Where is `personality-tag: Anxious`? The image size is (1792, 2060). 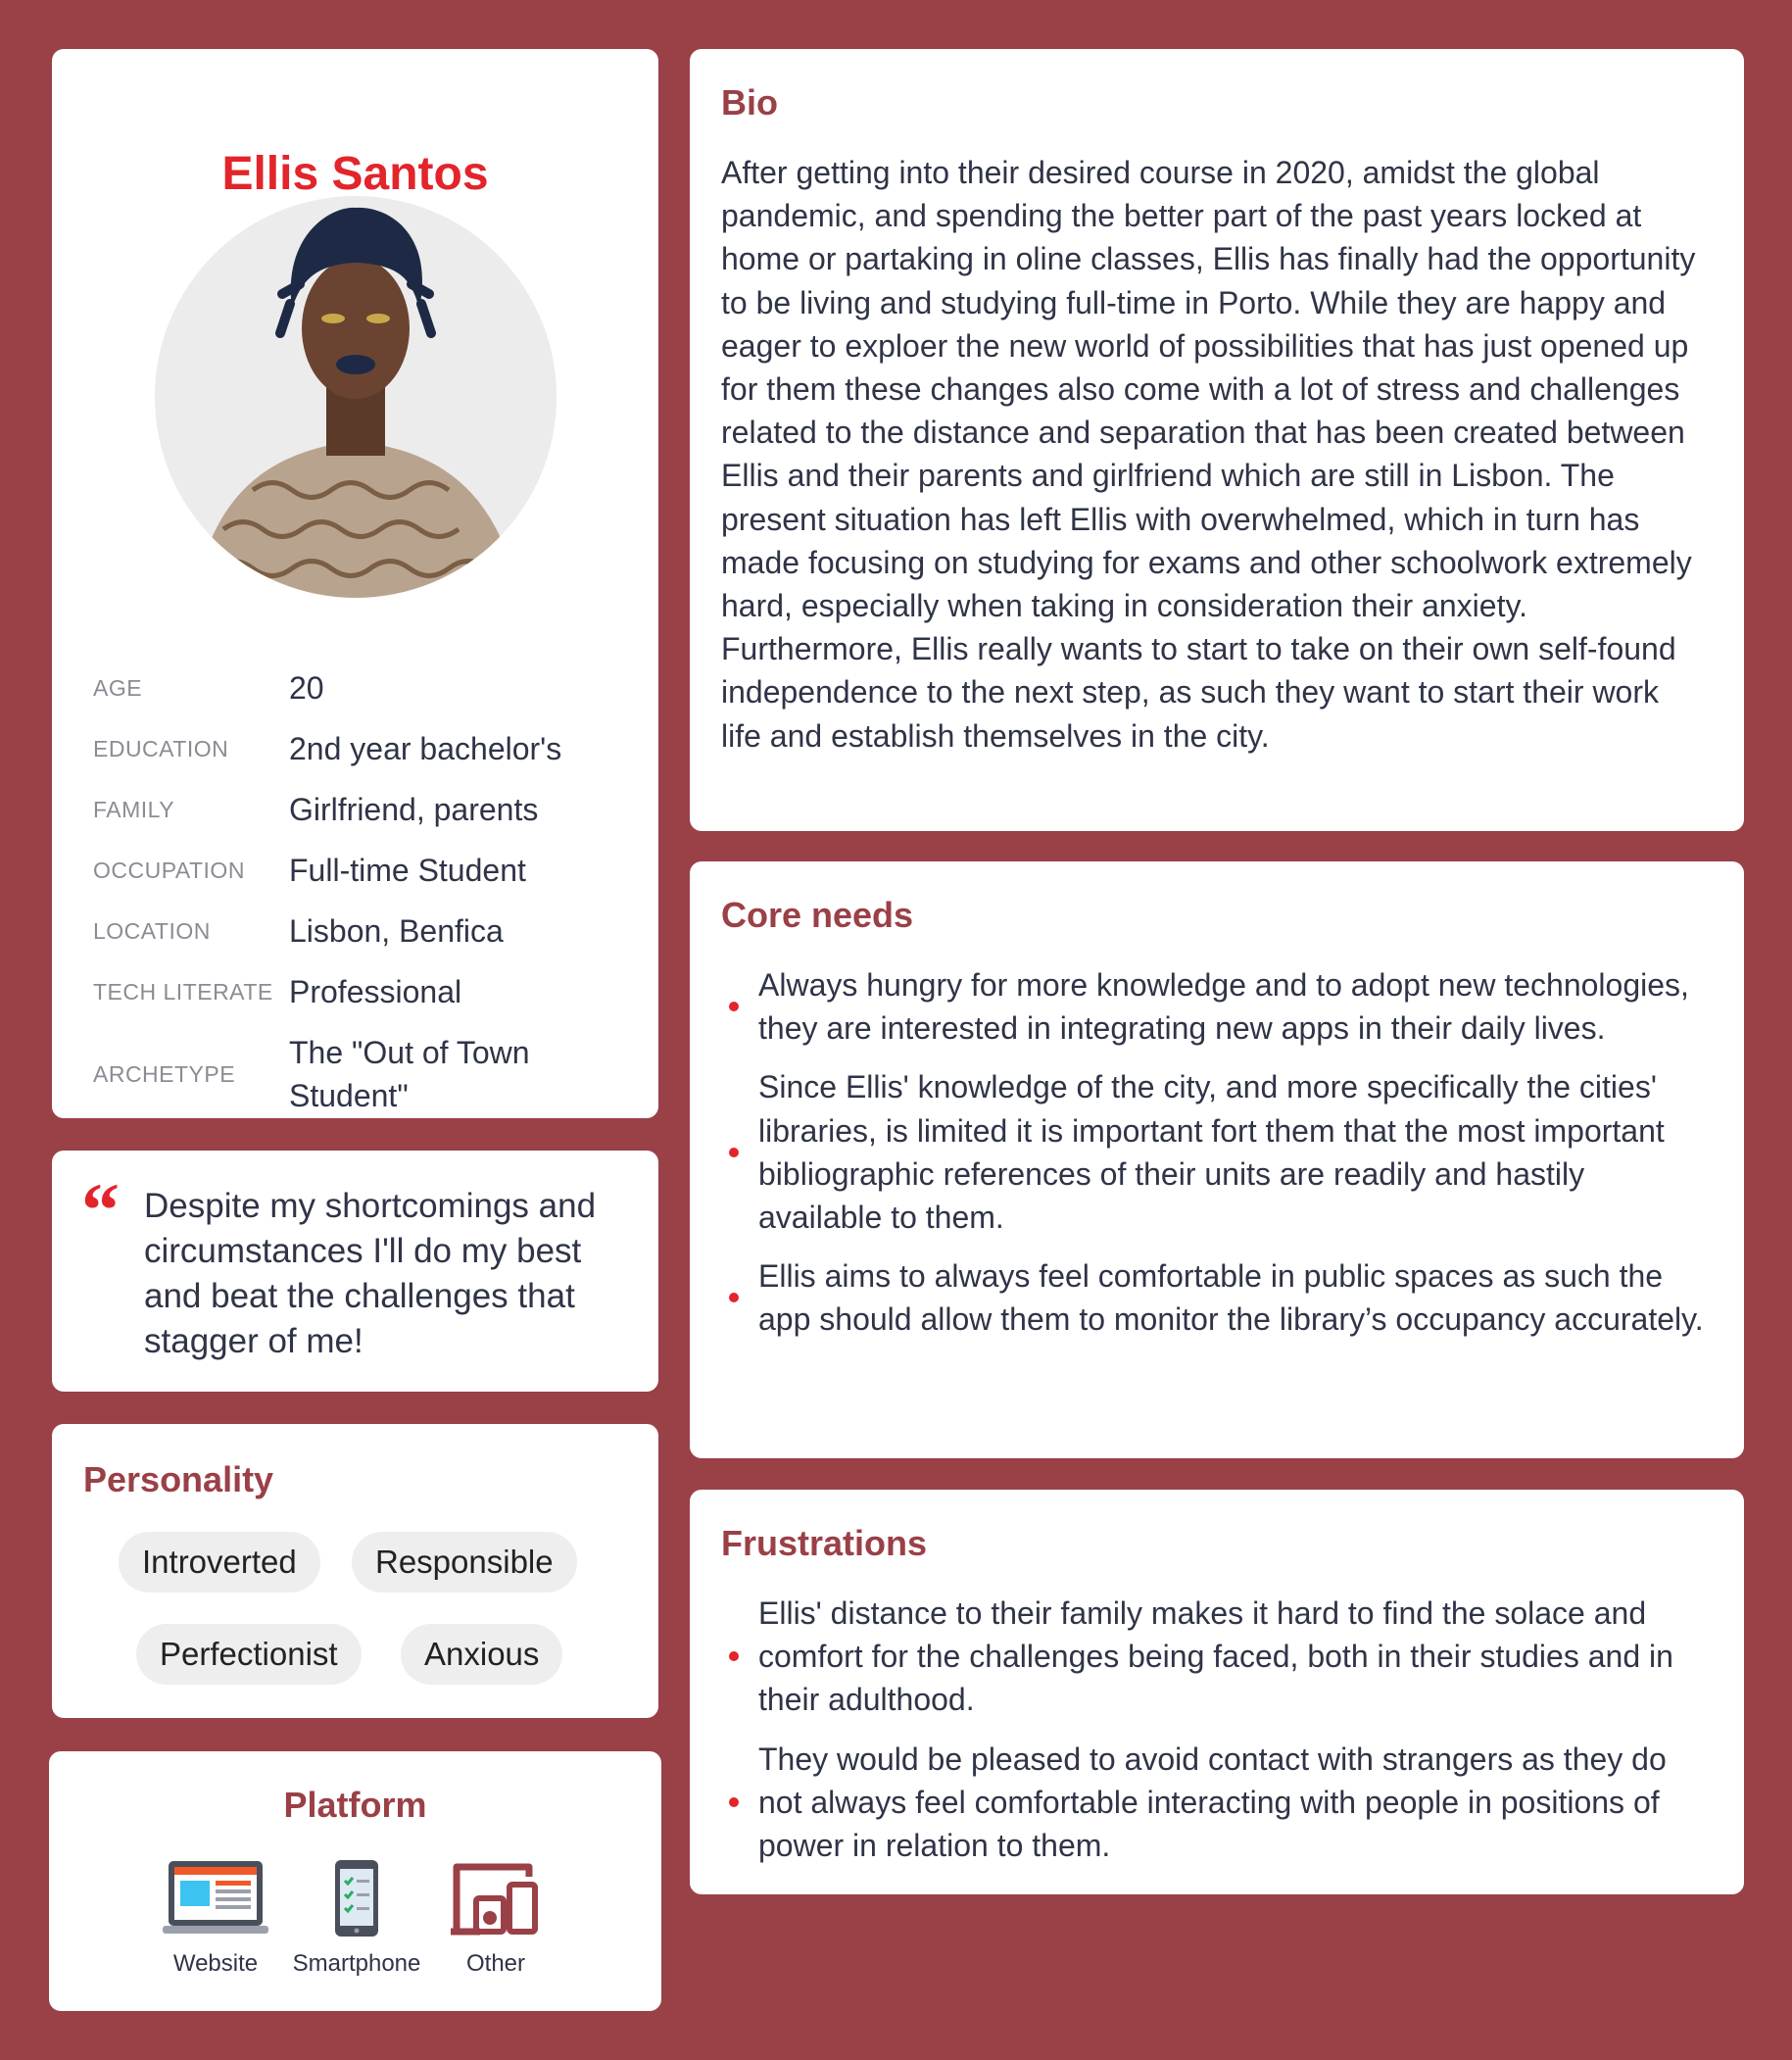
personality-tag: Anxious is located at coordinates (482, 1655).